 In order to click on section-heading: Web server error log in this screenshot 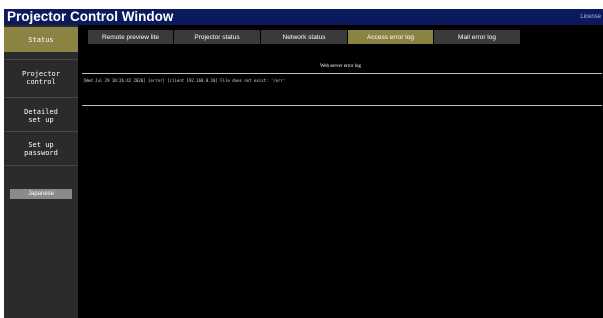, I will do `click(340, 66)`.